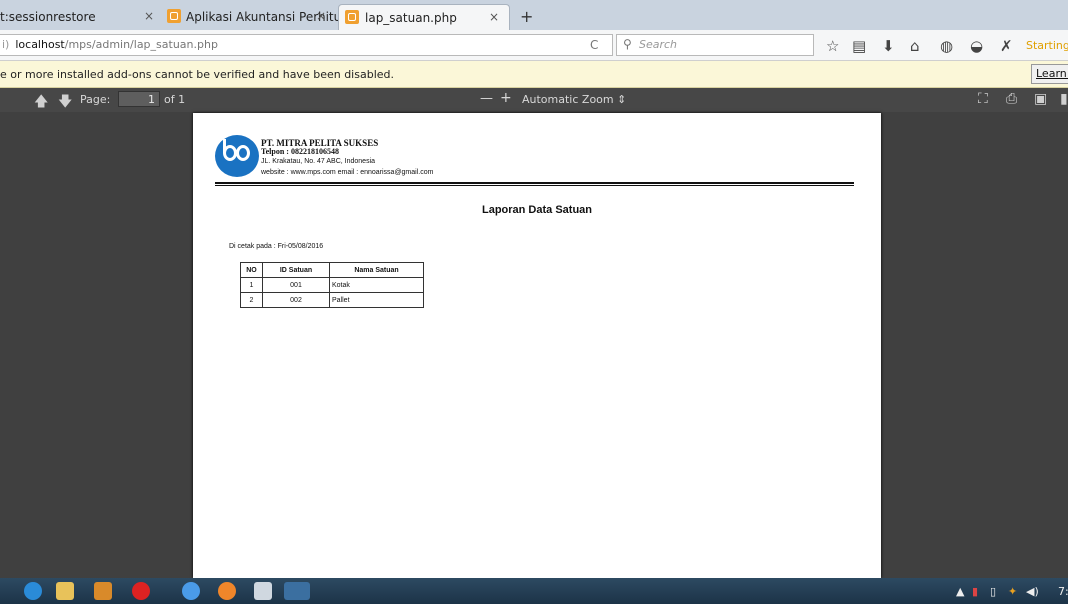 The width and height of the screenshot is (1068, 604). What do you see at coordinates (251, 285) in the screenshot?
I see `cell-no: 1` at bounding box center [251, 285].